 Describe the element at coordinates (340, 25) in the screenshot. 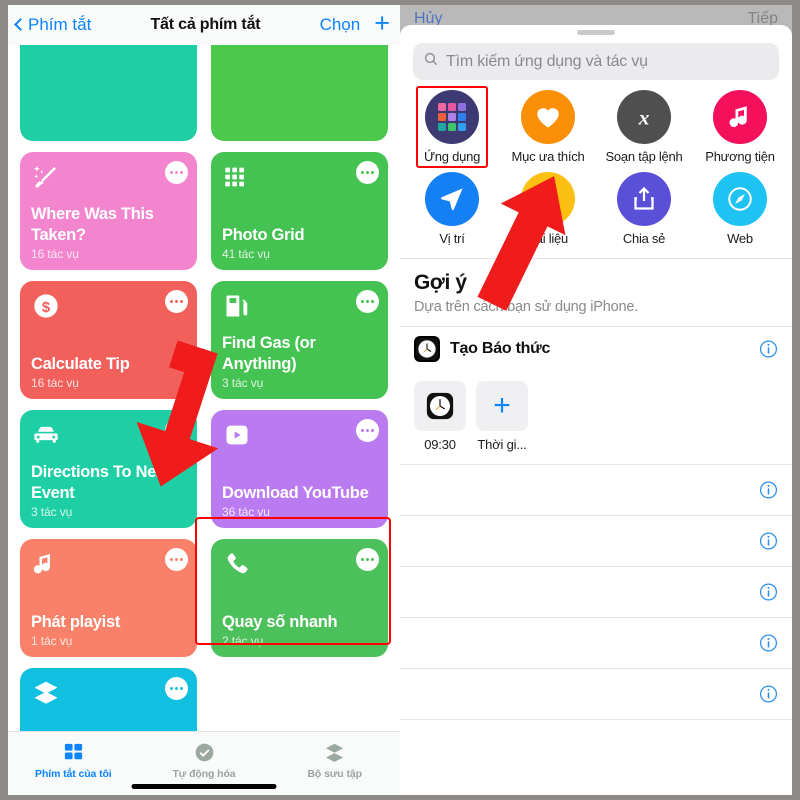

I see `choose-button: Chọn` at that location.